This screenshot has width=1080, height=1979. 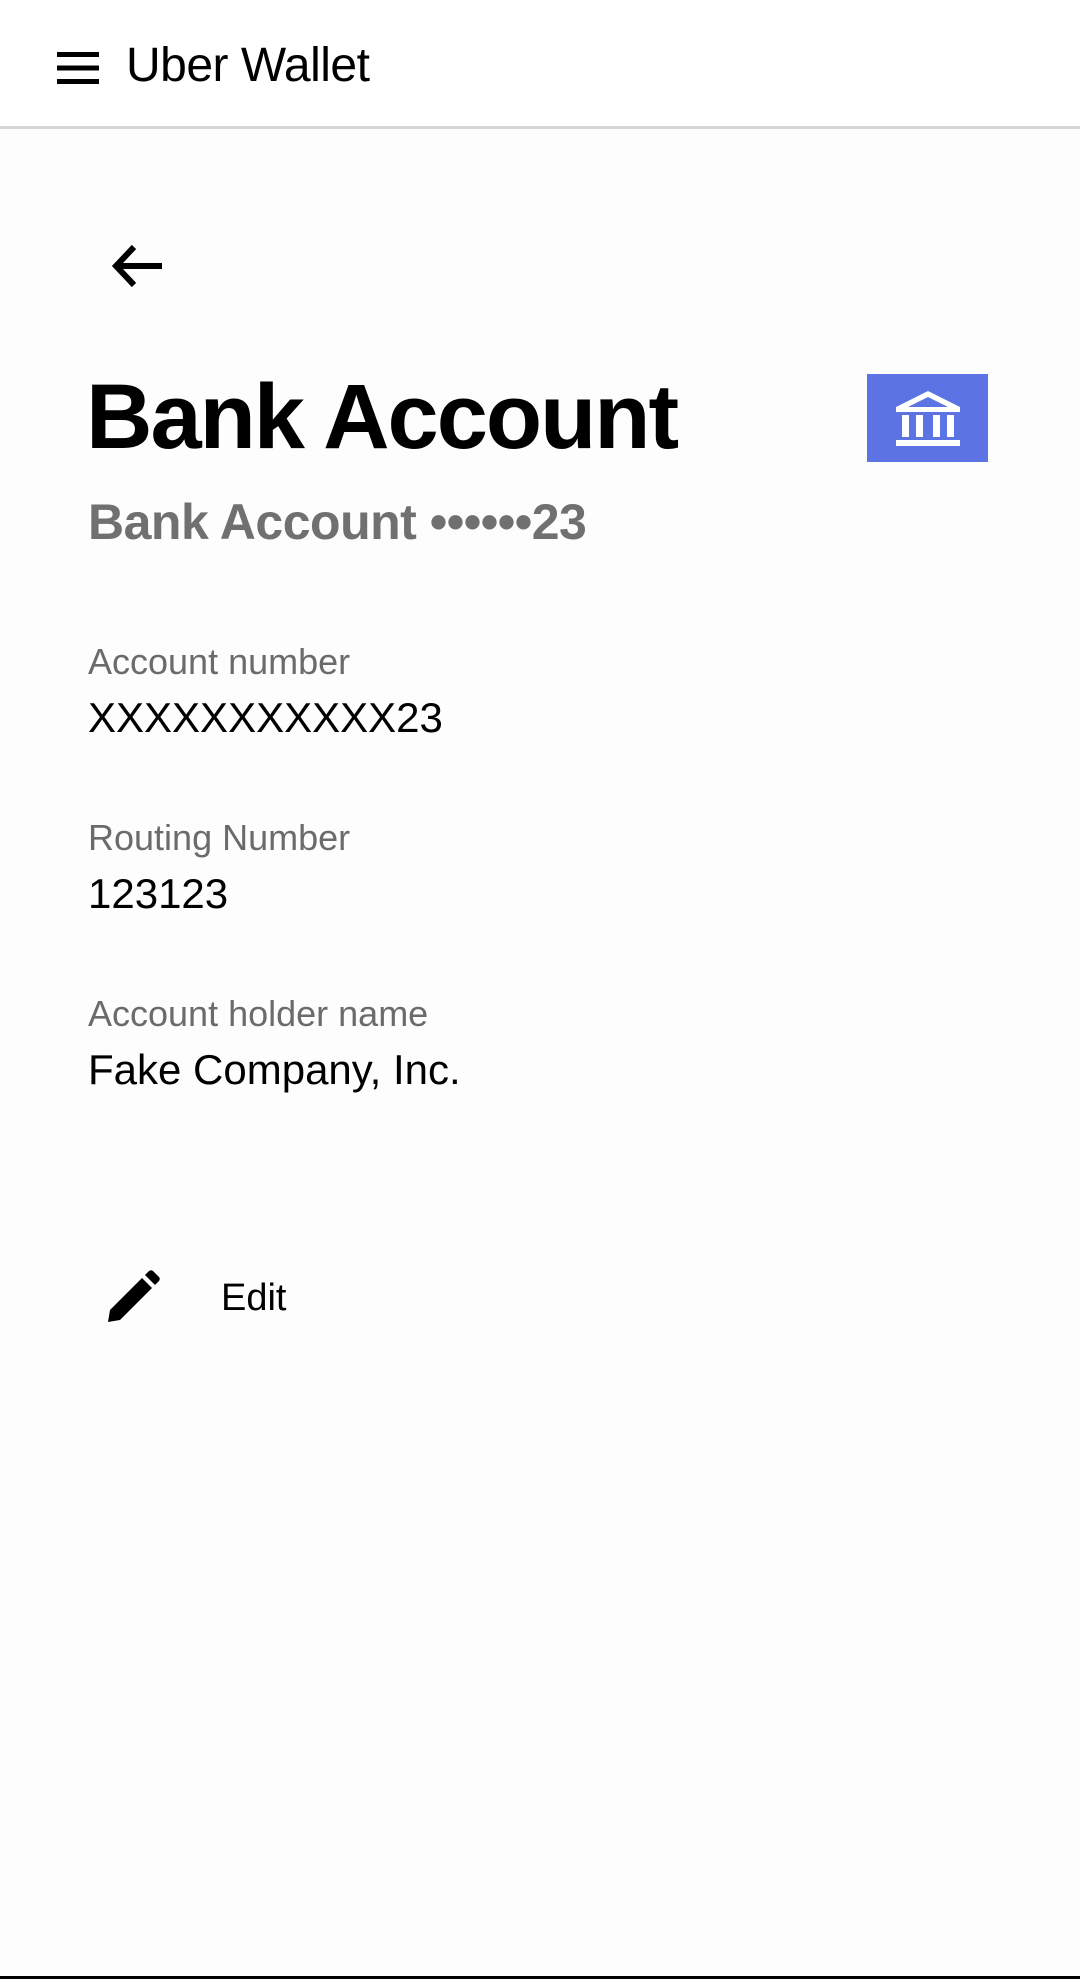 I want to click on bank-icon, so click(x=927, y=418).